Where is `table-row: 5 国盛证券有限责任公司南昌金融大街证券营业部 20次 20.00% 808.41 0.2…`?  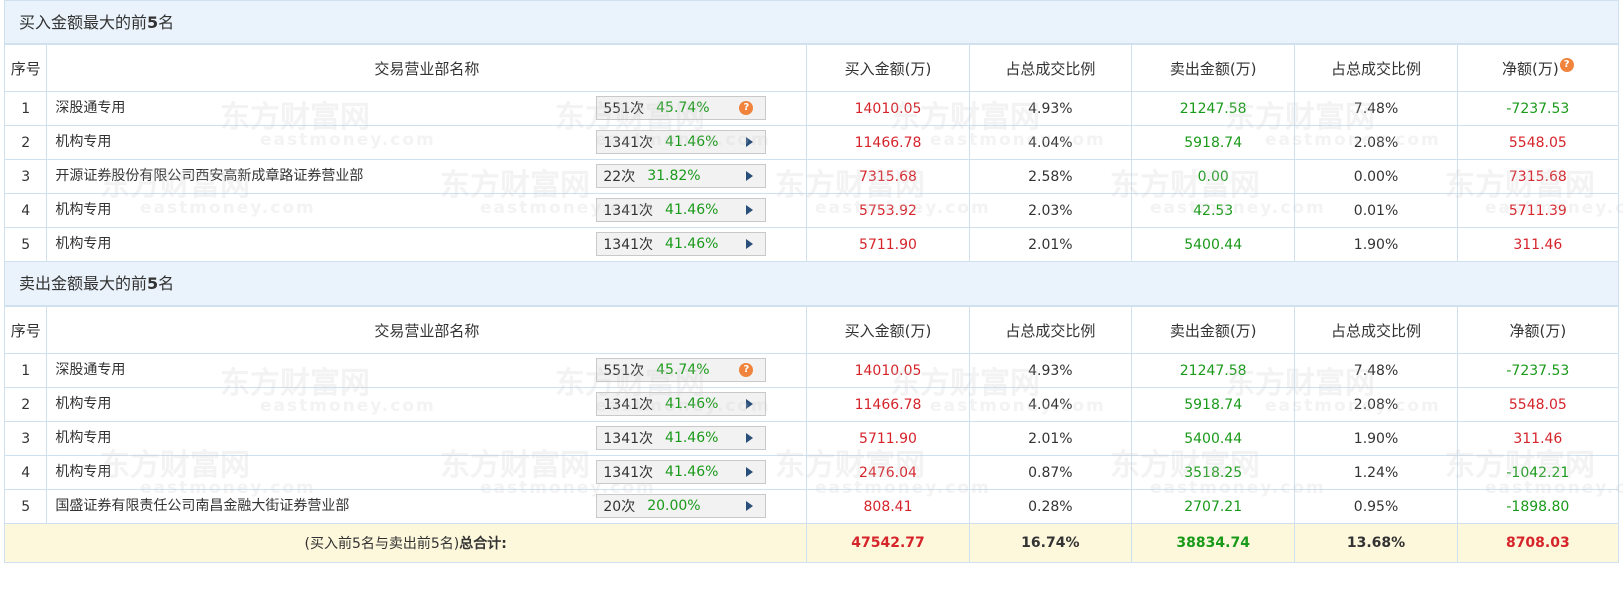 table-row: 5 国盛证券有限责任公司南昌金融大街证券营业部 20次 20.00% 808.41 0.2… is located at coordinates (811, 506).